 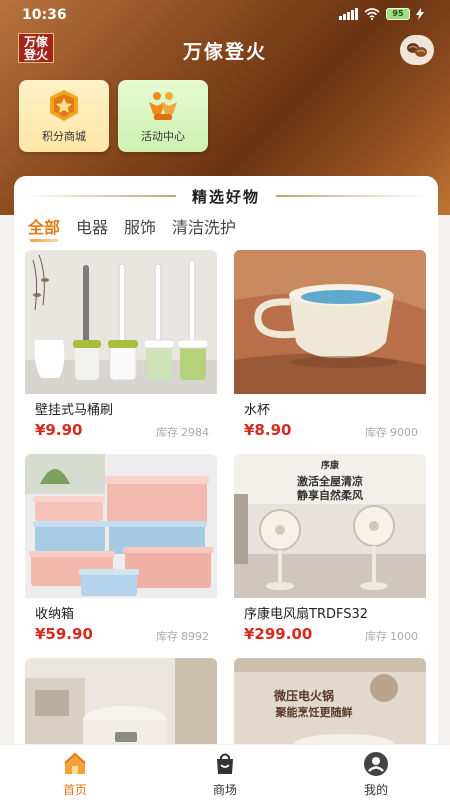 I want to click on product-stock: 库存 8992, so click(x=182, y=636).